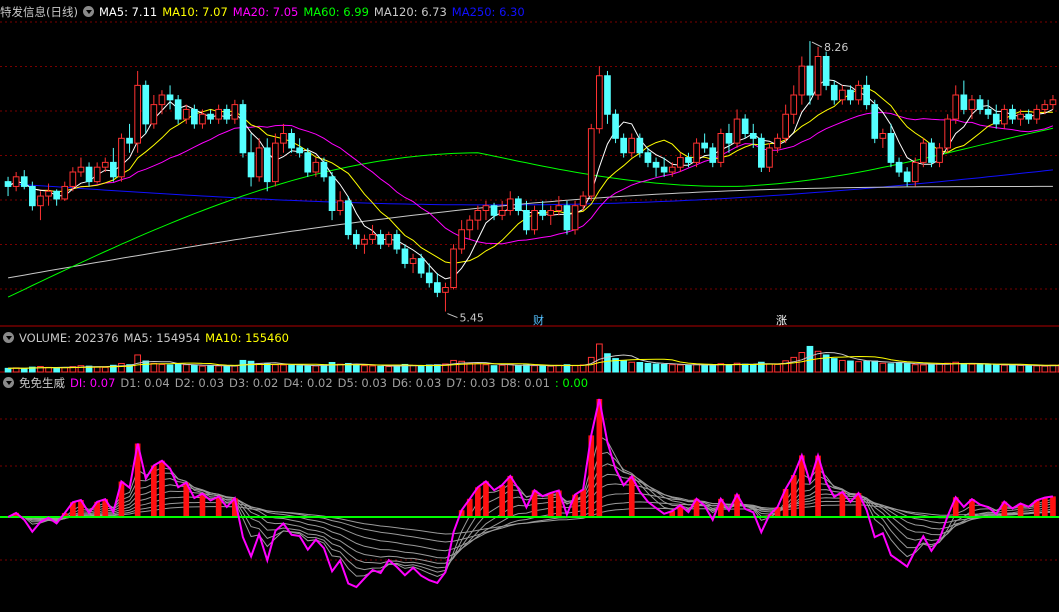 The image size is (1059, 612). What do you see at coordinates (538, 320) in the screenshot?
I see `marker-cai: 财` at bounding box center [538, 320].